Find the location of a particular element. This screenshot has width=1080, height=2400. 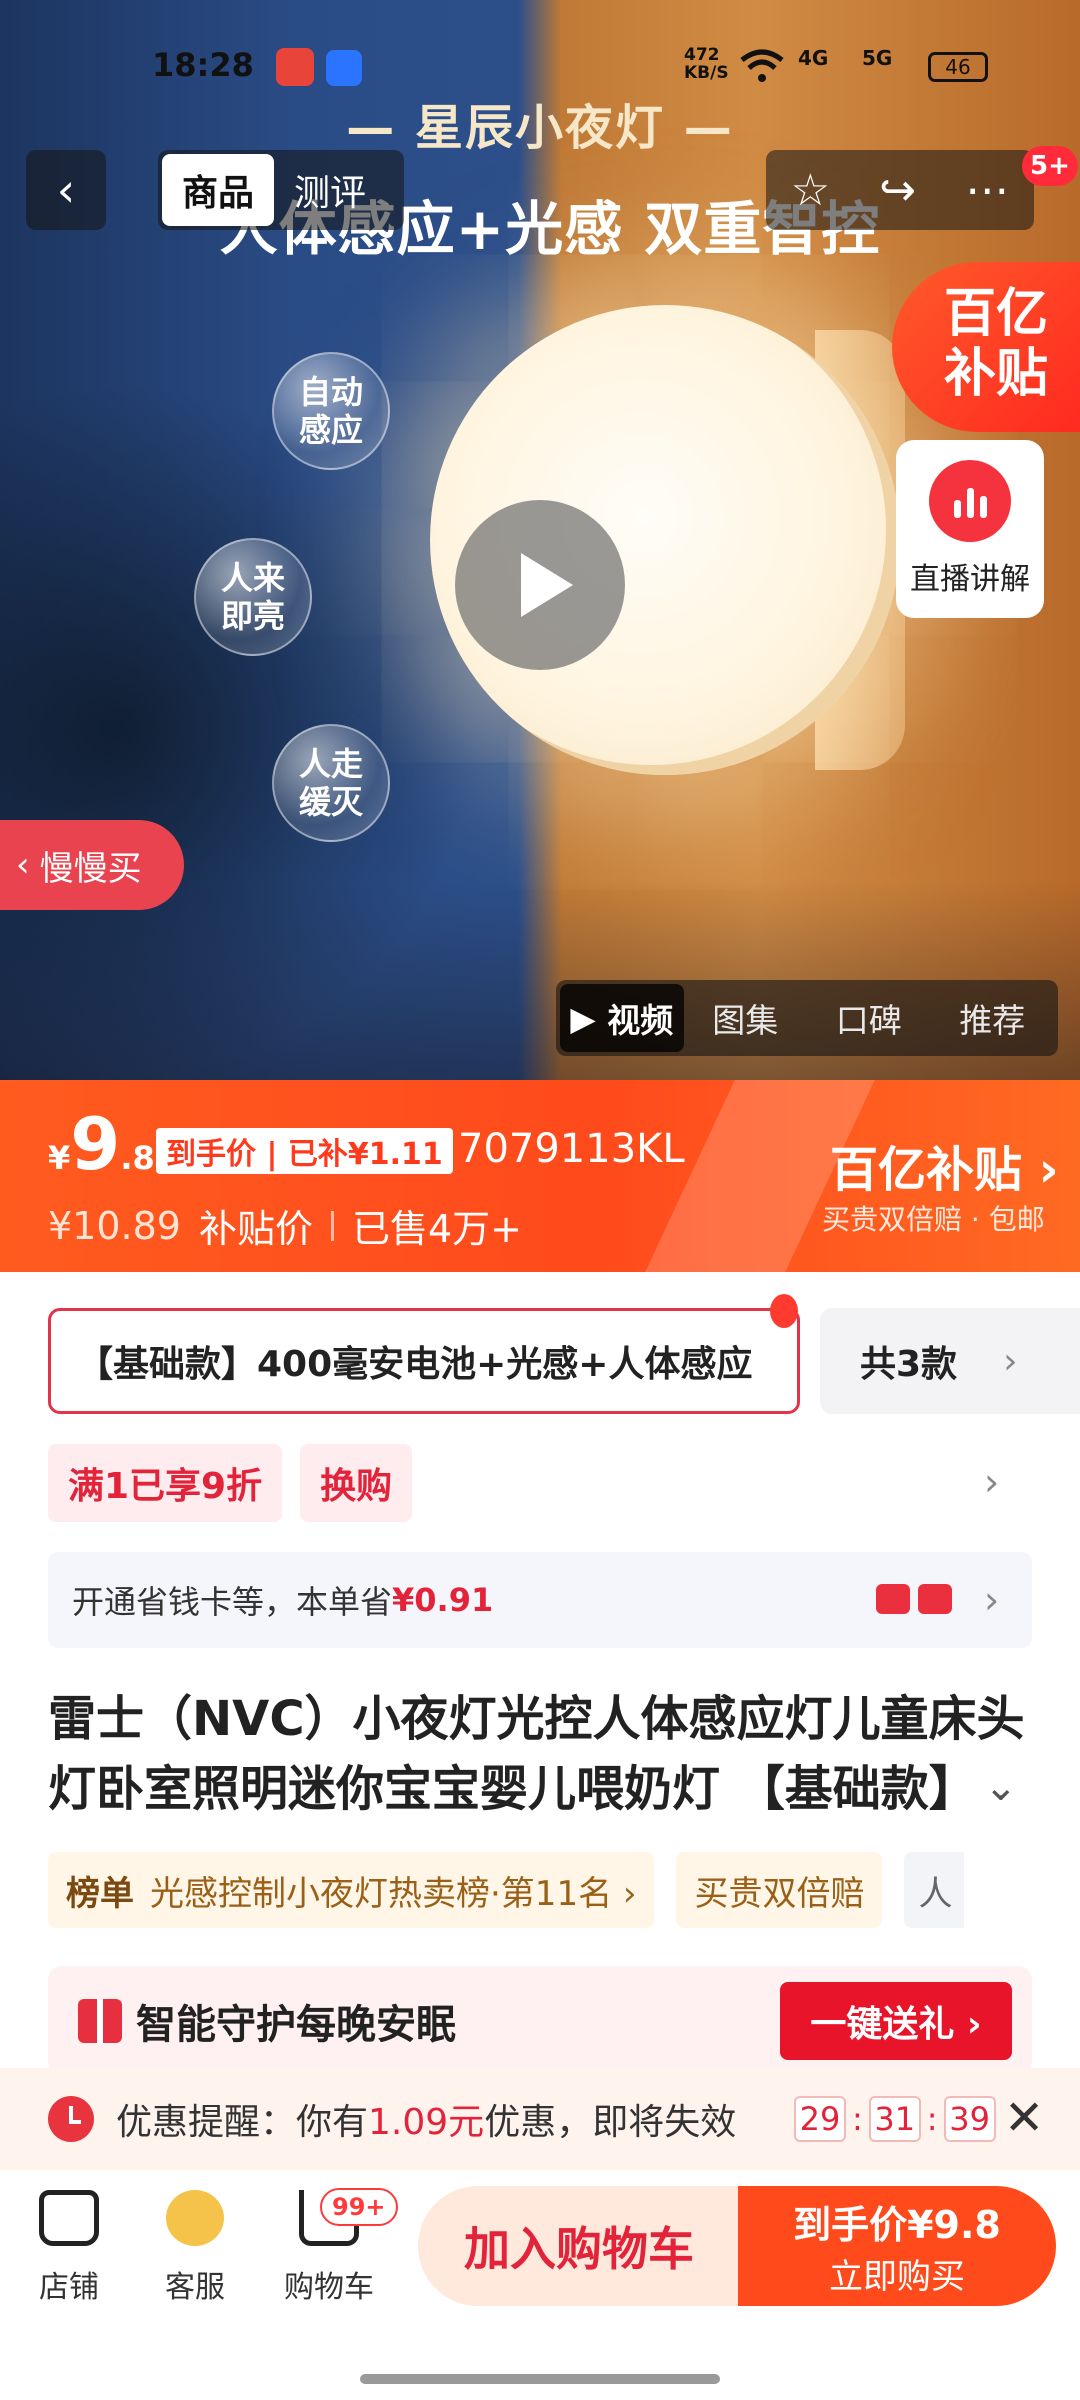

original-price: ¥10.89 is located at coordinates (114, 1225).